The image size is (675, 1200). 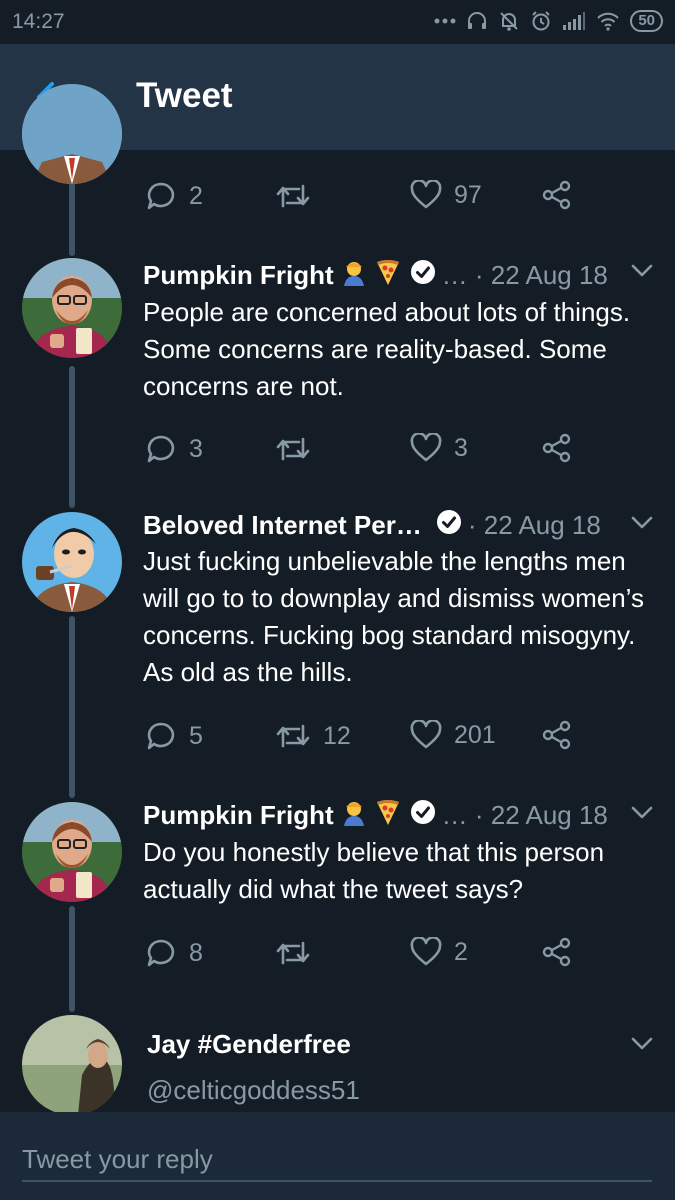 What do you see at coordinates (445, 21) in the screenshot?
I see `more-dots-icon` at bounding box center [445, 21].